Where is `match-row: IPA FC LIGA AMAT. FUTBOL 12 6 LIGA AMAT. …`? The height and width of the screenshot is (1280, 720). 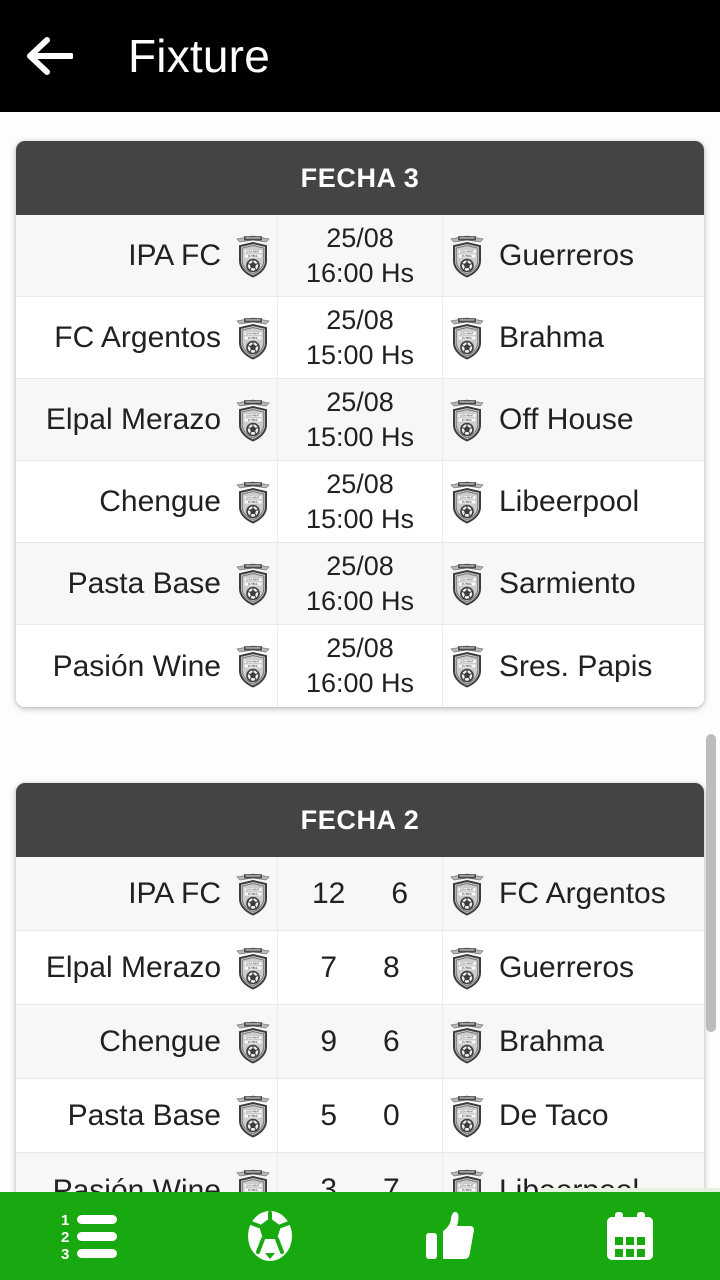 match-row: IPA FC LIGA AMAT. FUTBOL 12 6 LIGA AMAT. … is located at coordinates (360, 894).